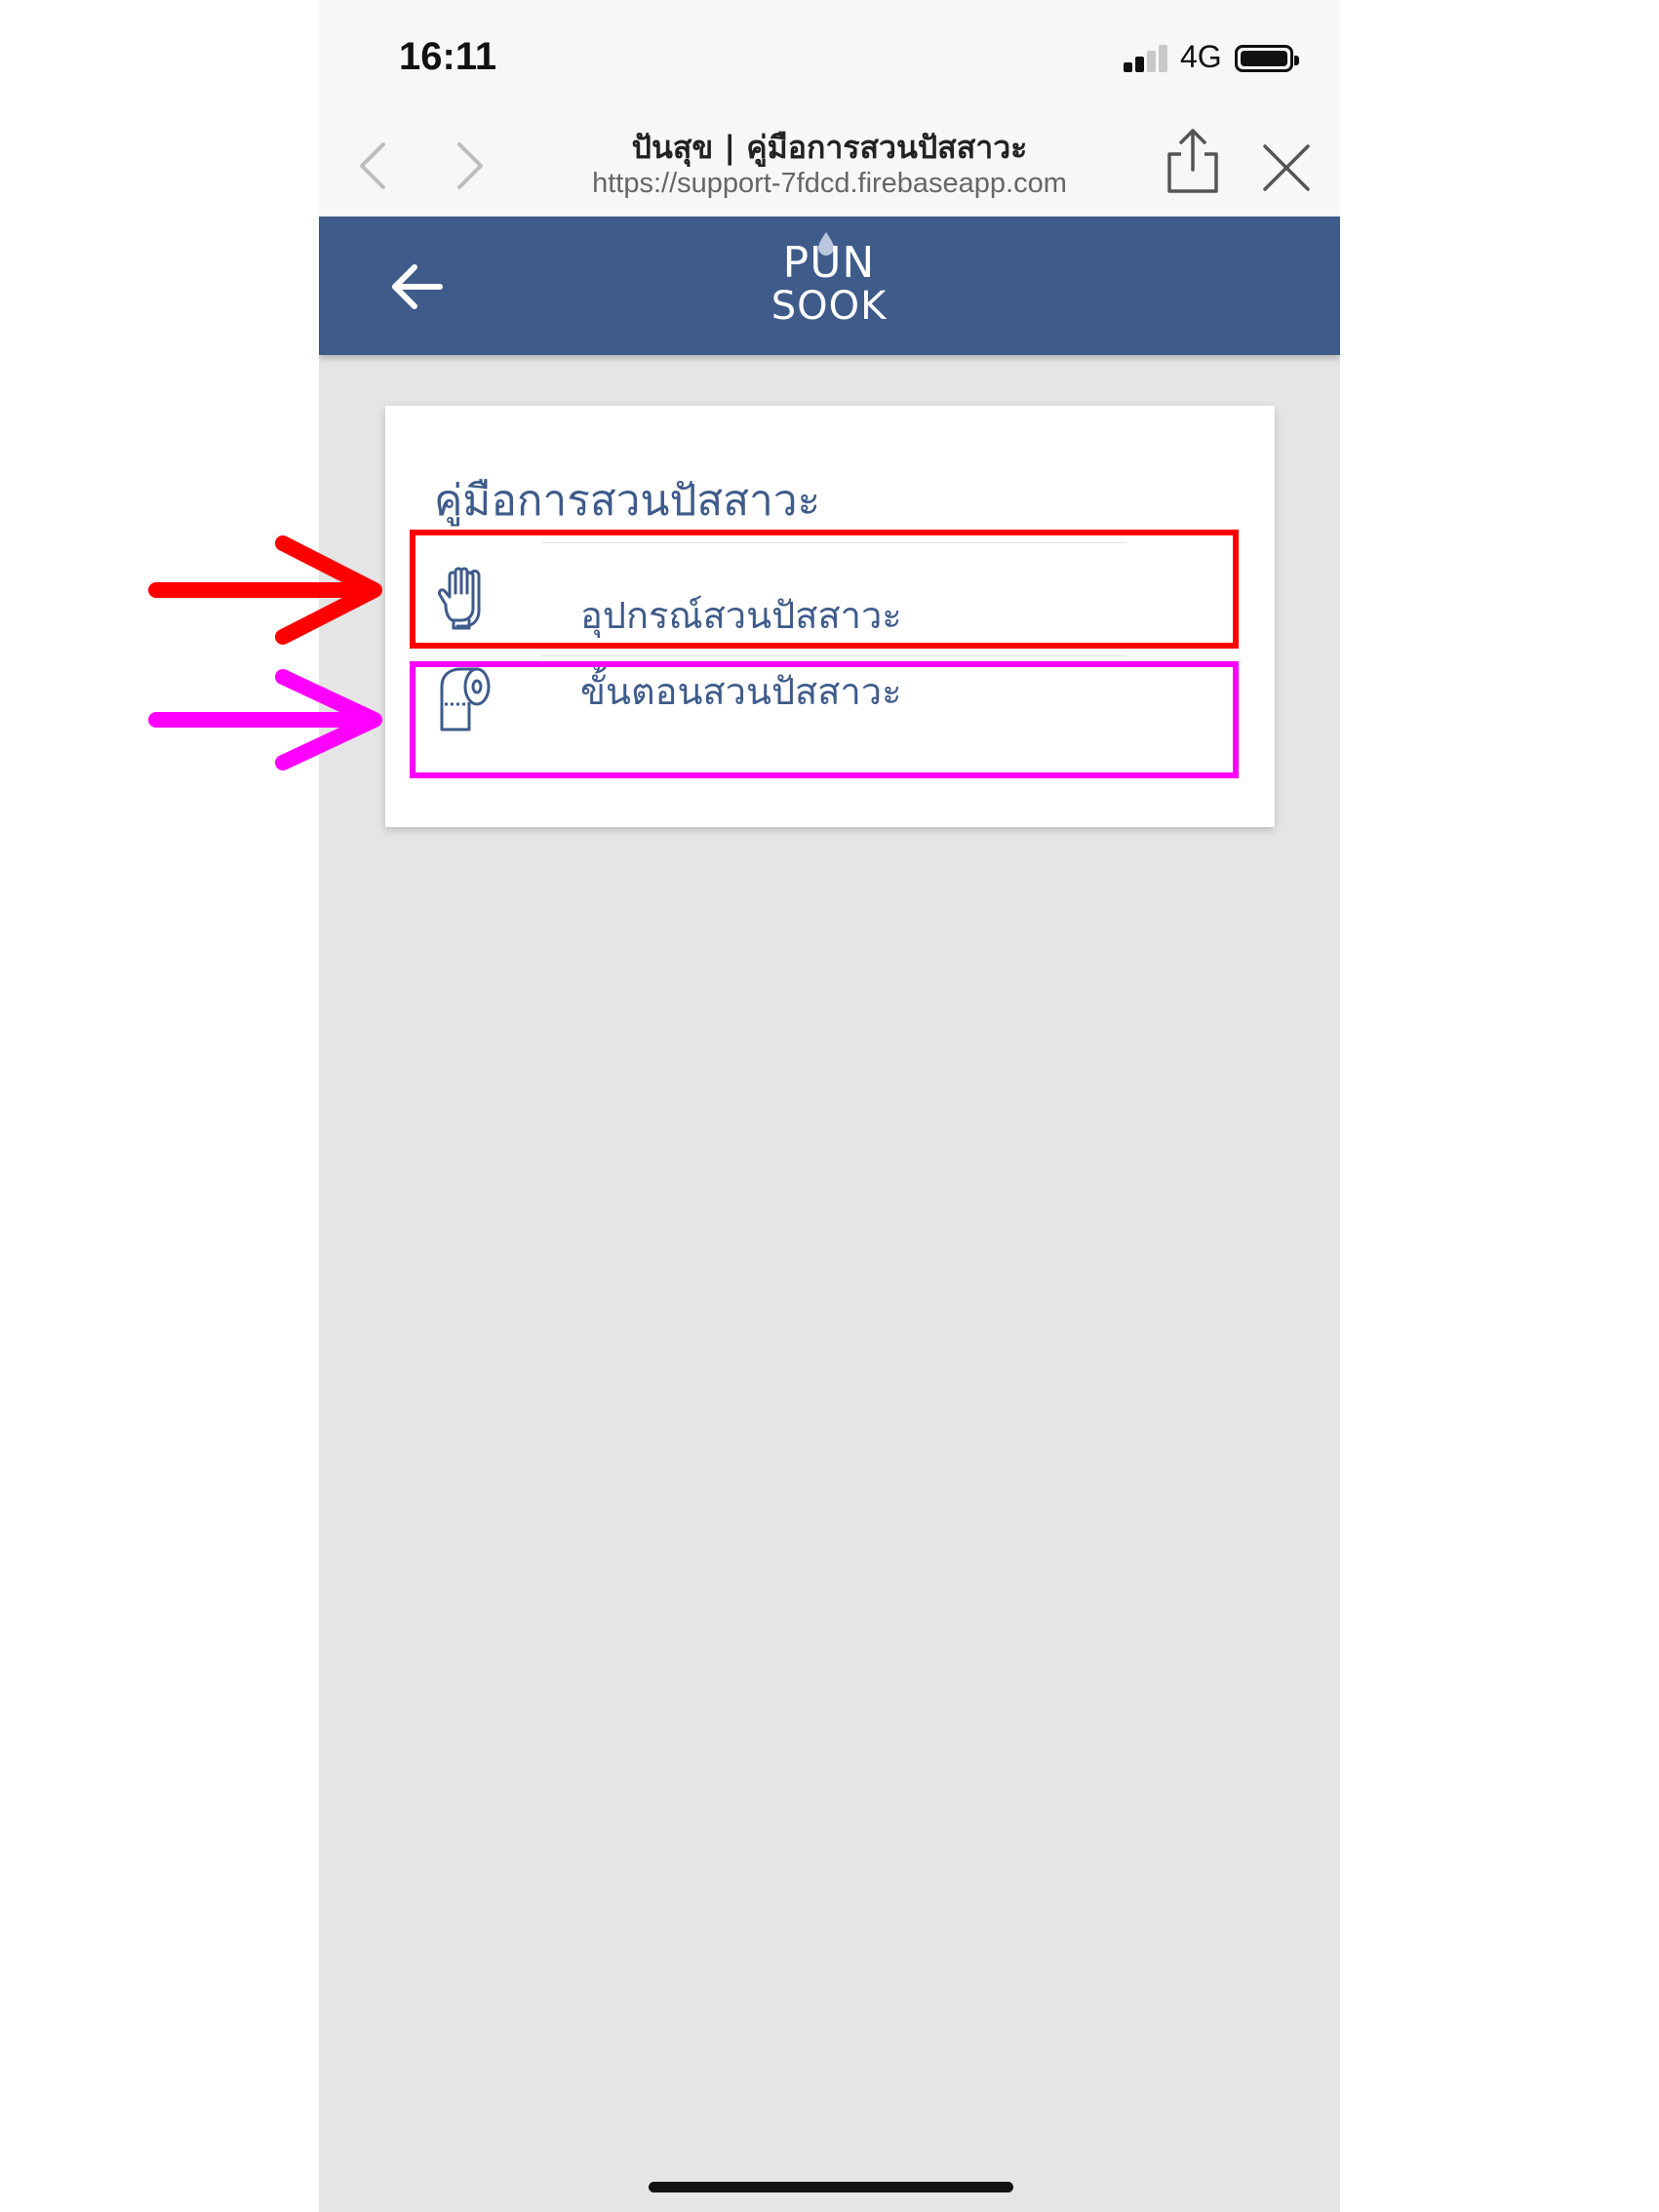  I want to click on card-title: คู่มือการสวนปัสสาวะ, so click(627, 501).